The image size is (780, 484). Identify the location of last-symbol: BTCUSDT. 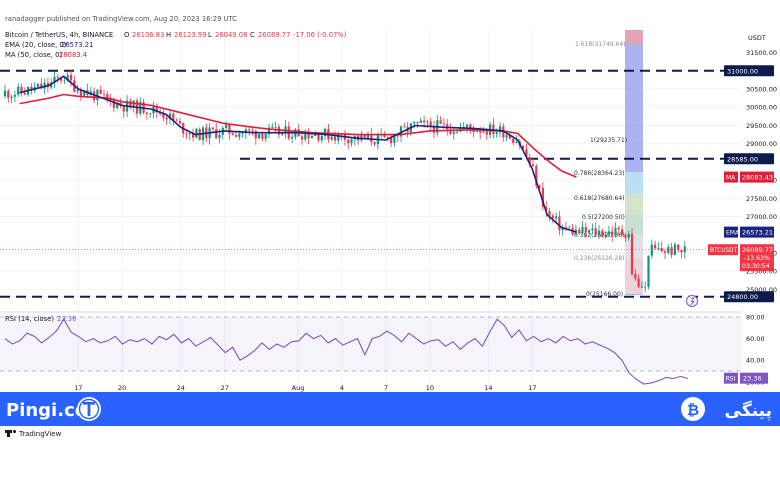
(724, 251).